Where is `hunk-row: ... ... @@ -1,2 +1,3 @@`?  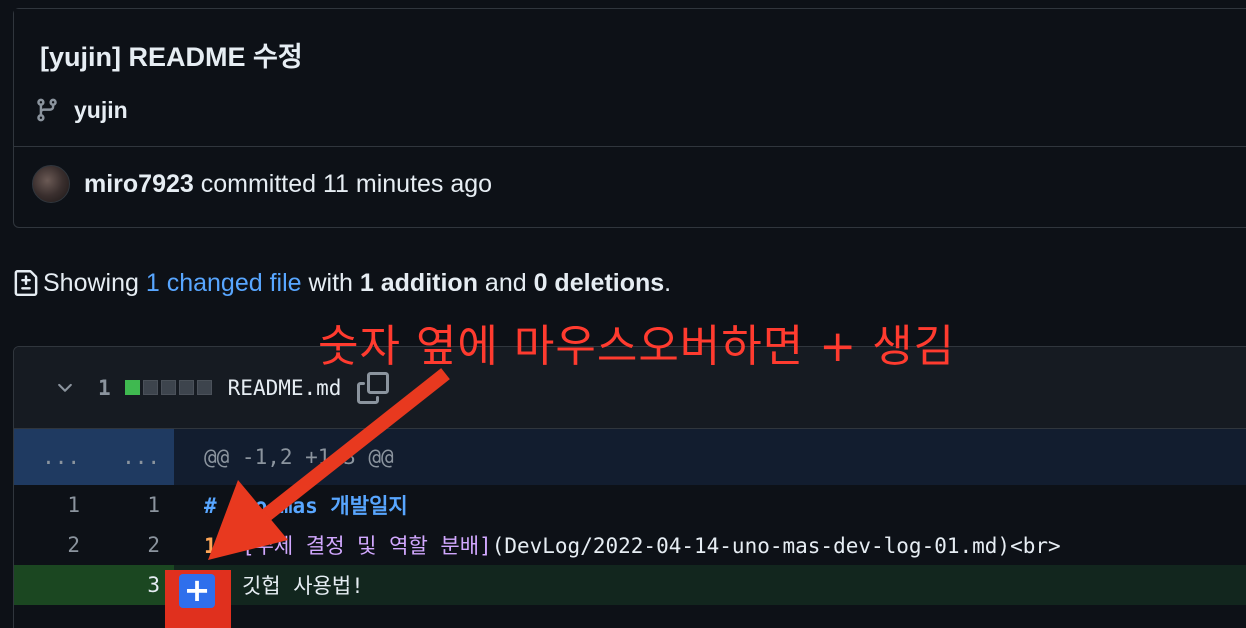 hunk-row: ... ... @@ -1,2 +1,3 @@ is located at coordinates (630, 457).